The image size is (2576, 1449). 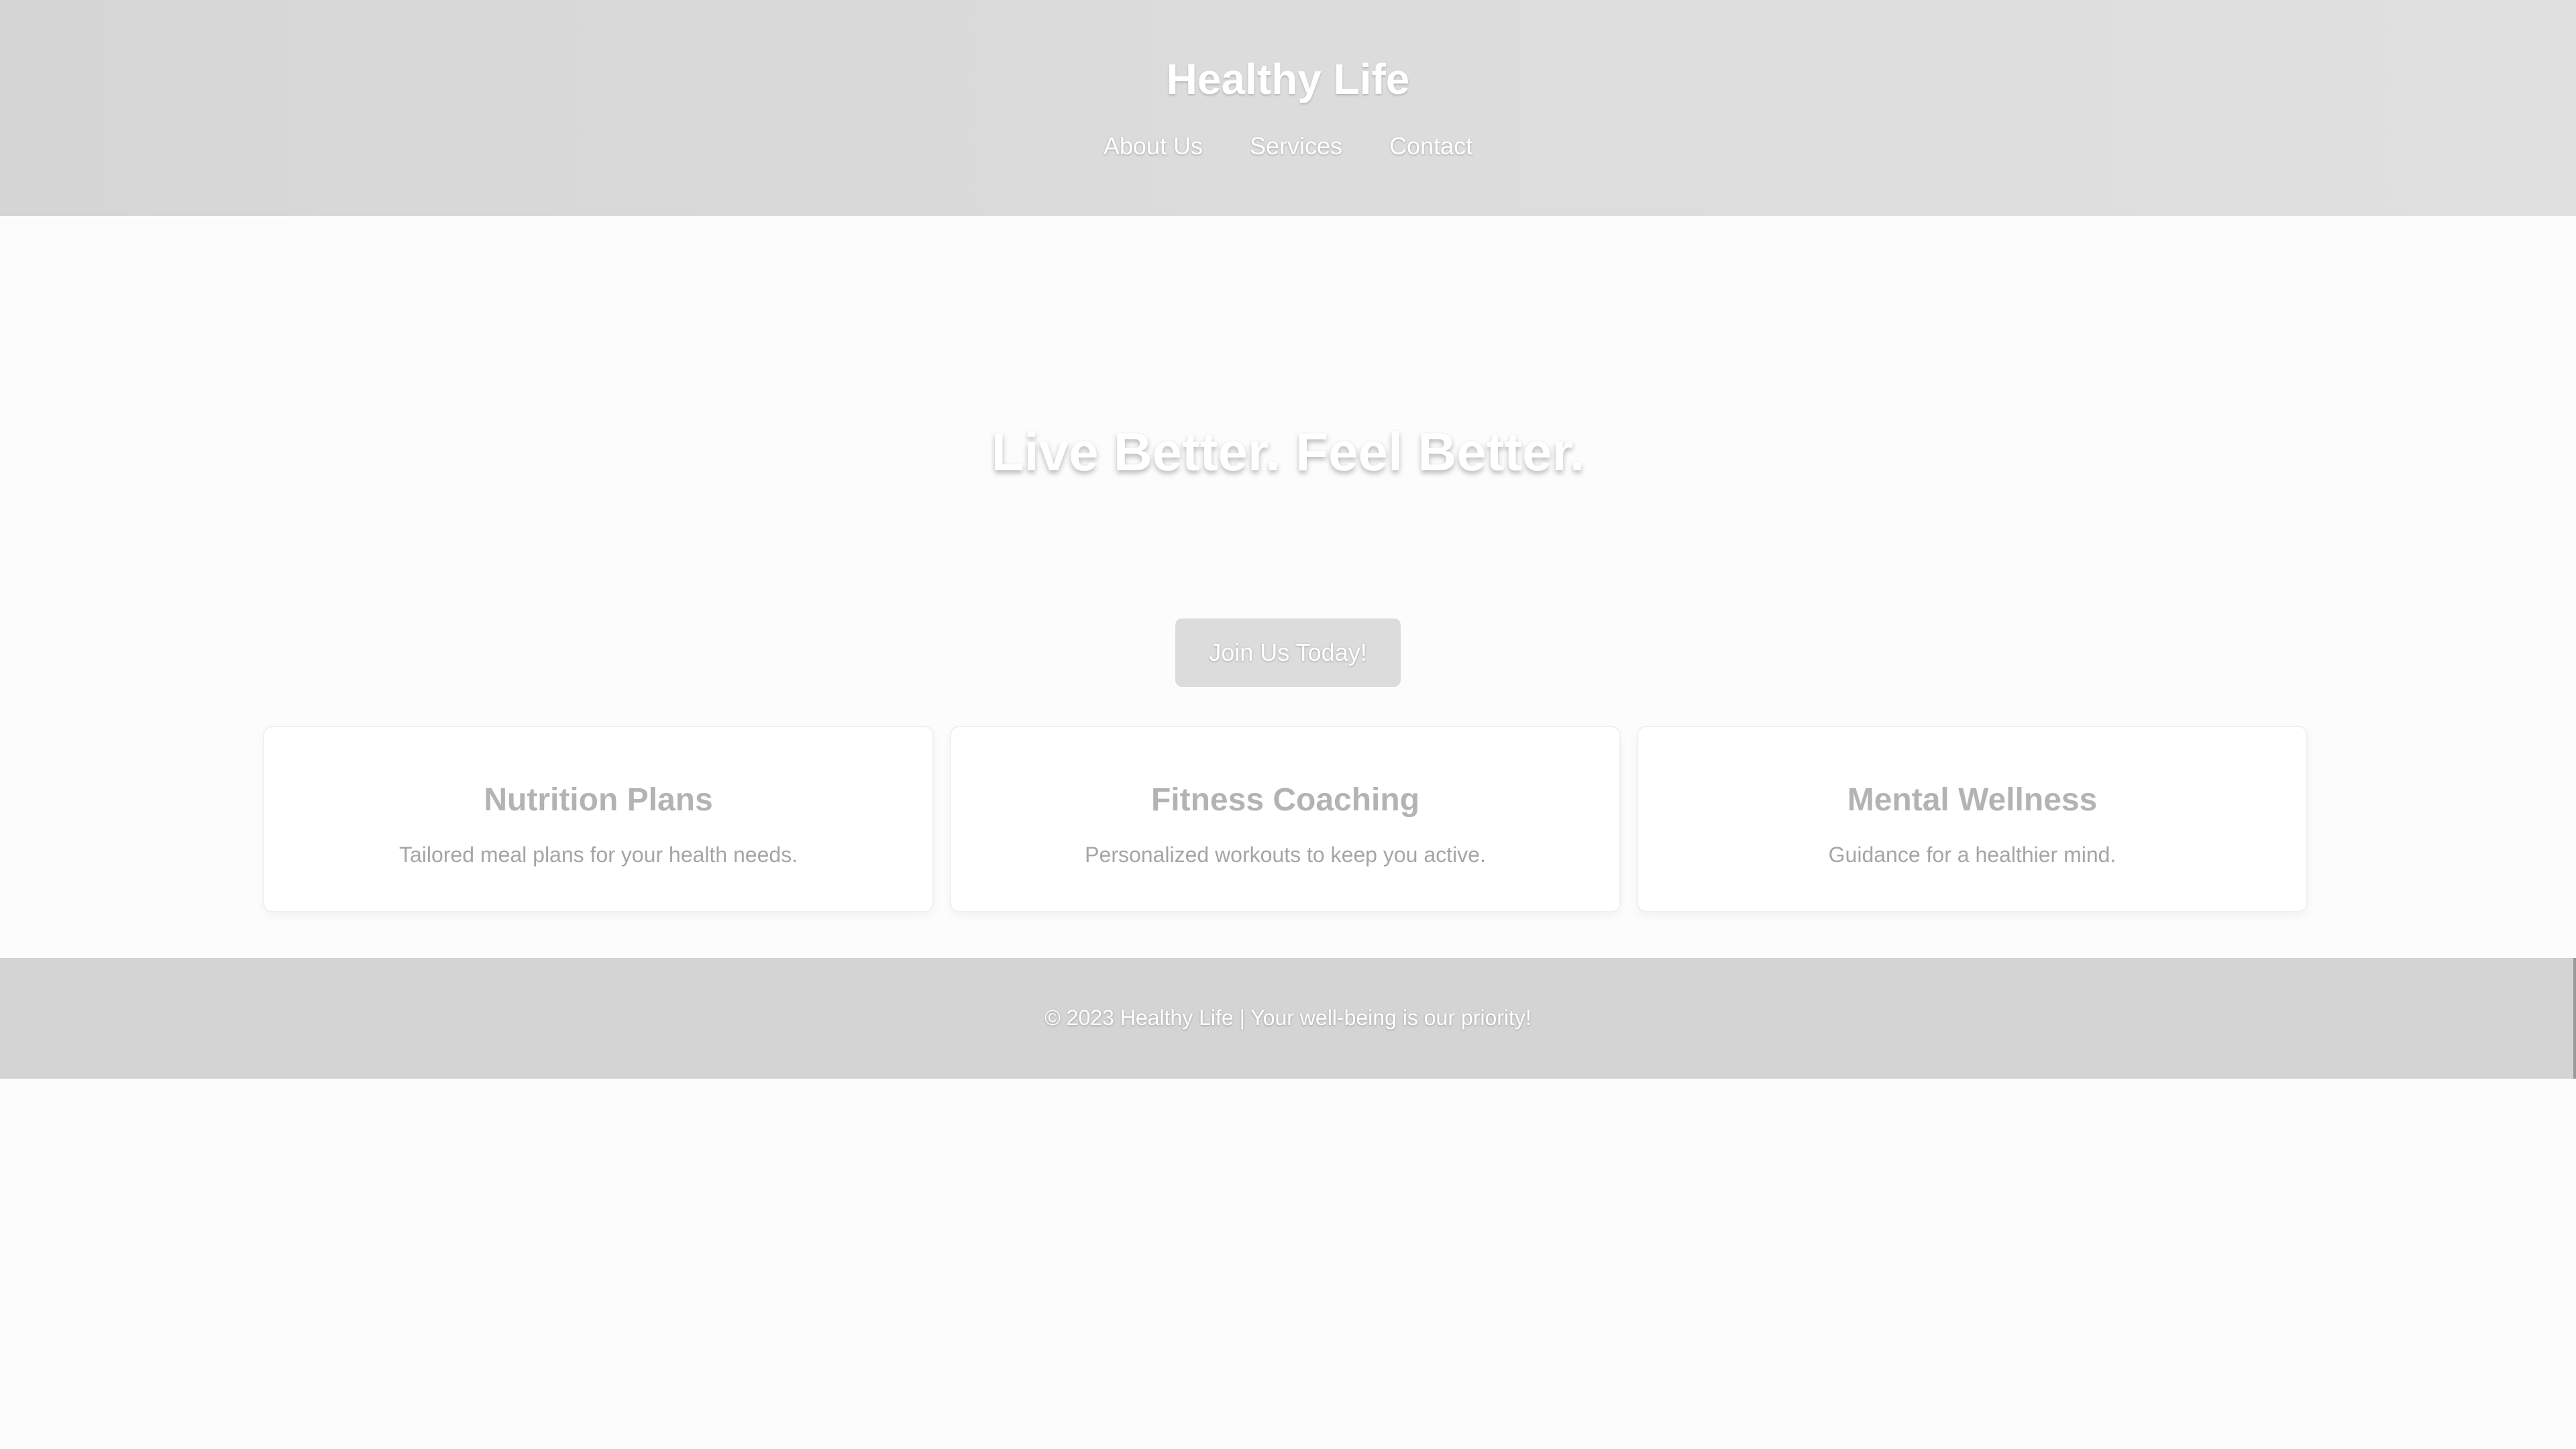 I want to click on main-nav: About Us Services Contact, so click(x=1288, y=146).